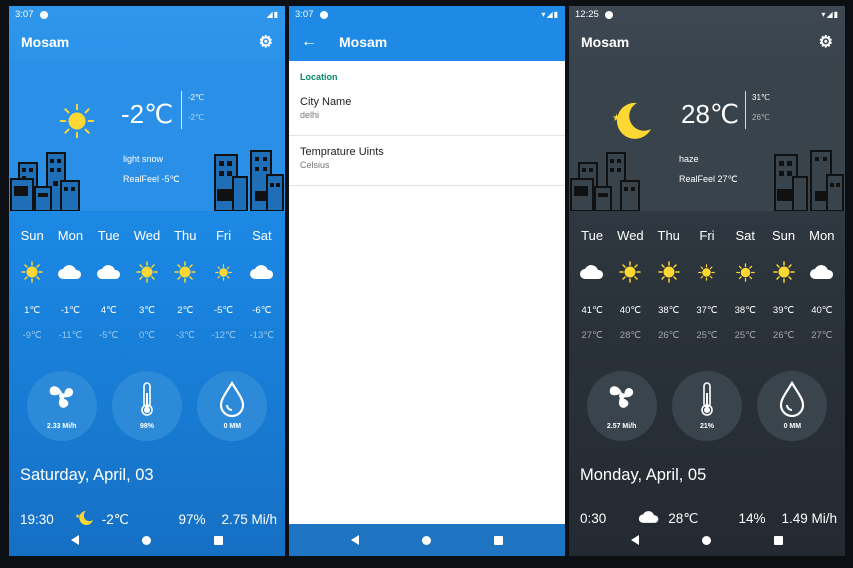 Image resolution: width=853 pixels, height=568 pixels. Describe the element at coordinates (232, 399) in the screenshot. I see `water-drop-icon` at that location.